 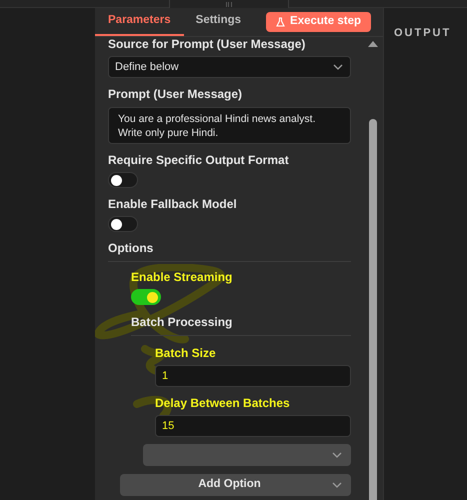 I want to click on field-value: 1, so click(x=165, y=376).